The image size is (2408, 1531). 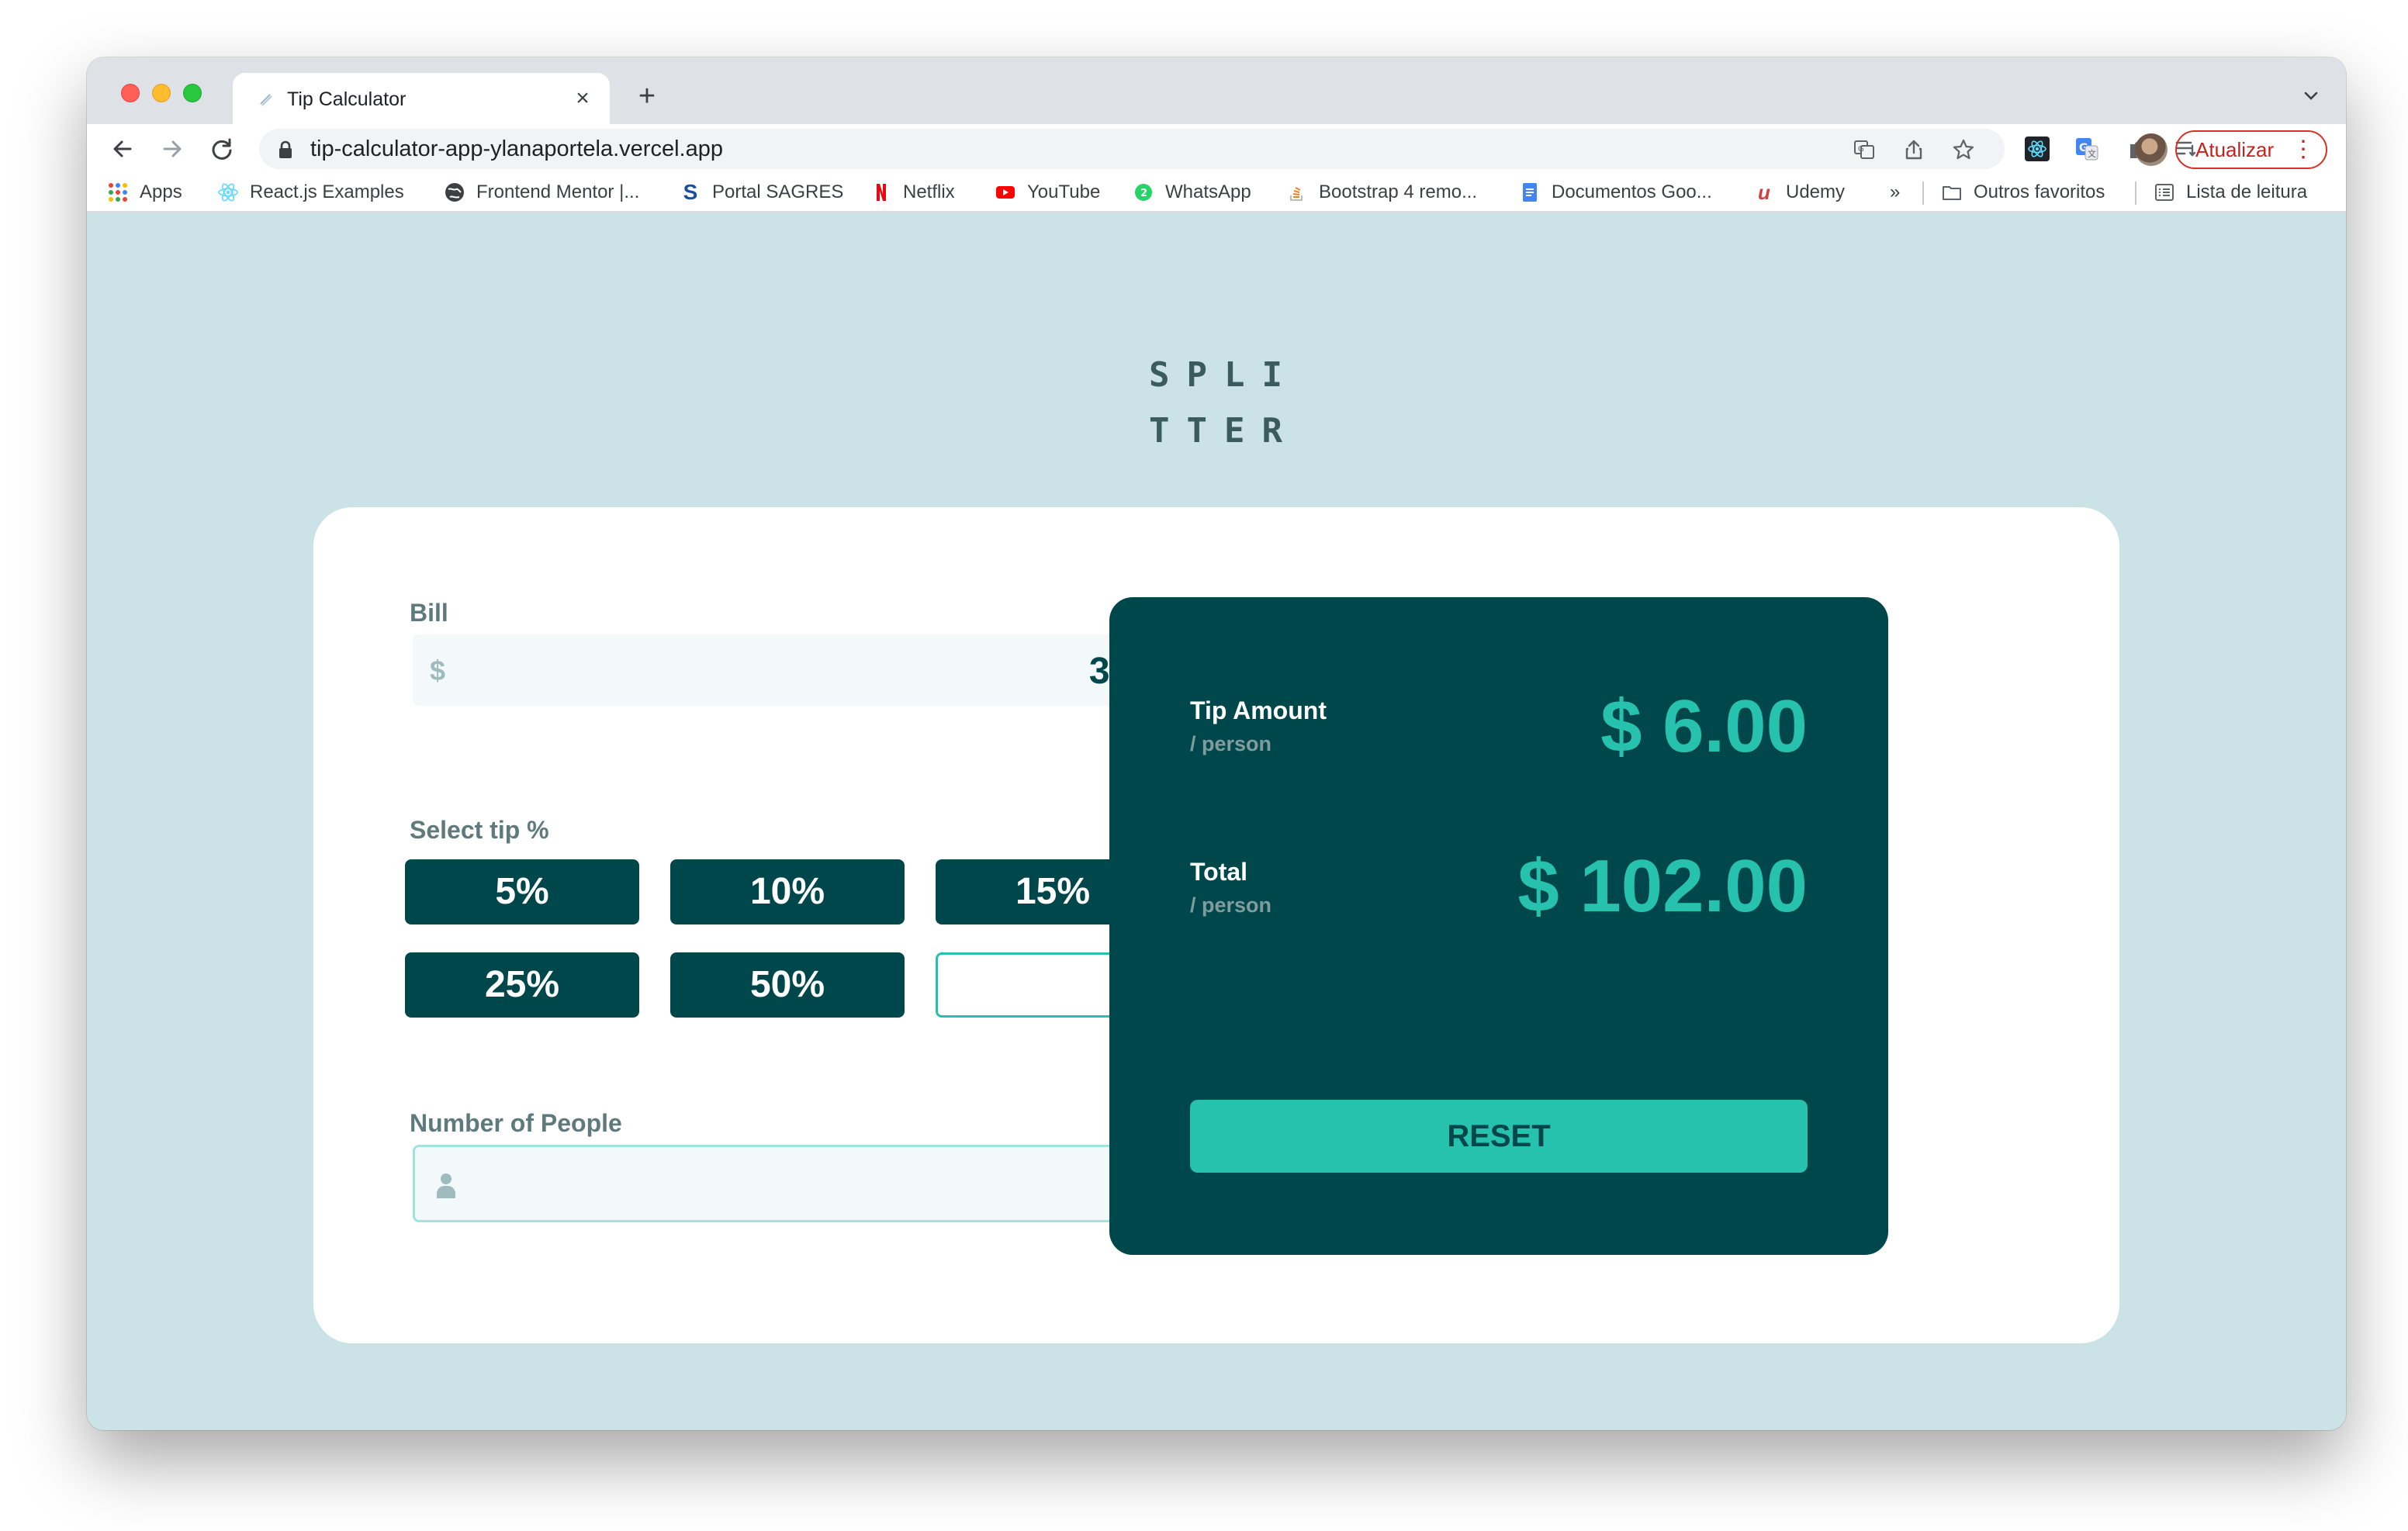 What do you see at coordinates (1952, 193) in the screenshot?
I see `folder-icon` at bounding box center [1952, 193].